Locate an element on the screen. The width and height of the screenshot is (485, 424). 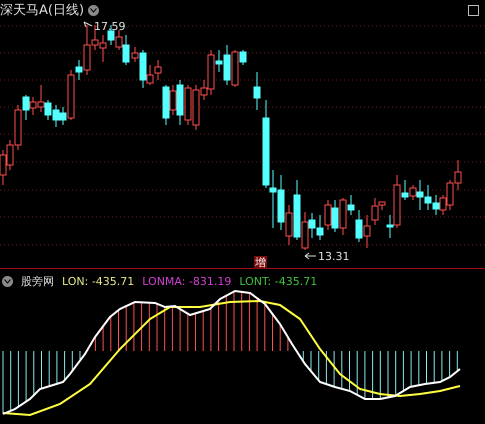
indicator-name: 股旁网 is located at coordinates (37, 281).